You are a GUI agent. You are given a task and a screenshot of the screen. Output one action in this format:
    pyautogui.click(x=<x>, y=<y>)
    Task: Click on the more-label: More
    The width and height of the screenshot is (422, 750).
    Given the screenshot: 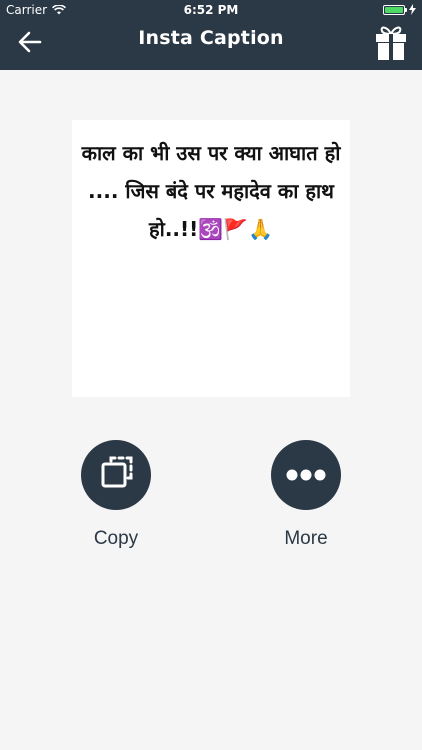 What is the action you would take?
    pyautogui.click(x=306, y=538)
    